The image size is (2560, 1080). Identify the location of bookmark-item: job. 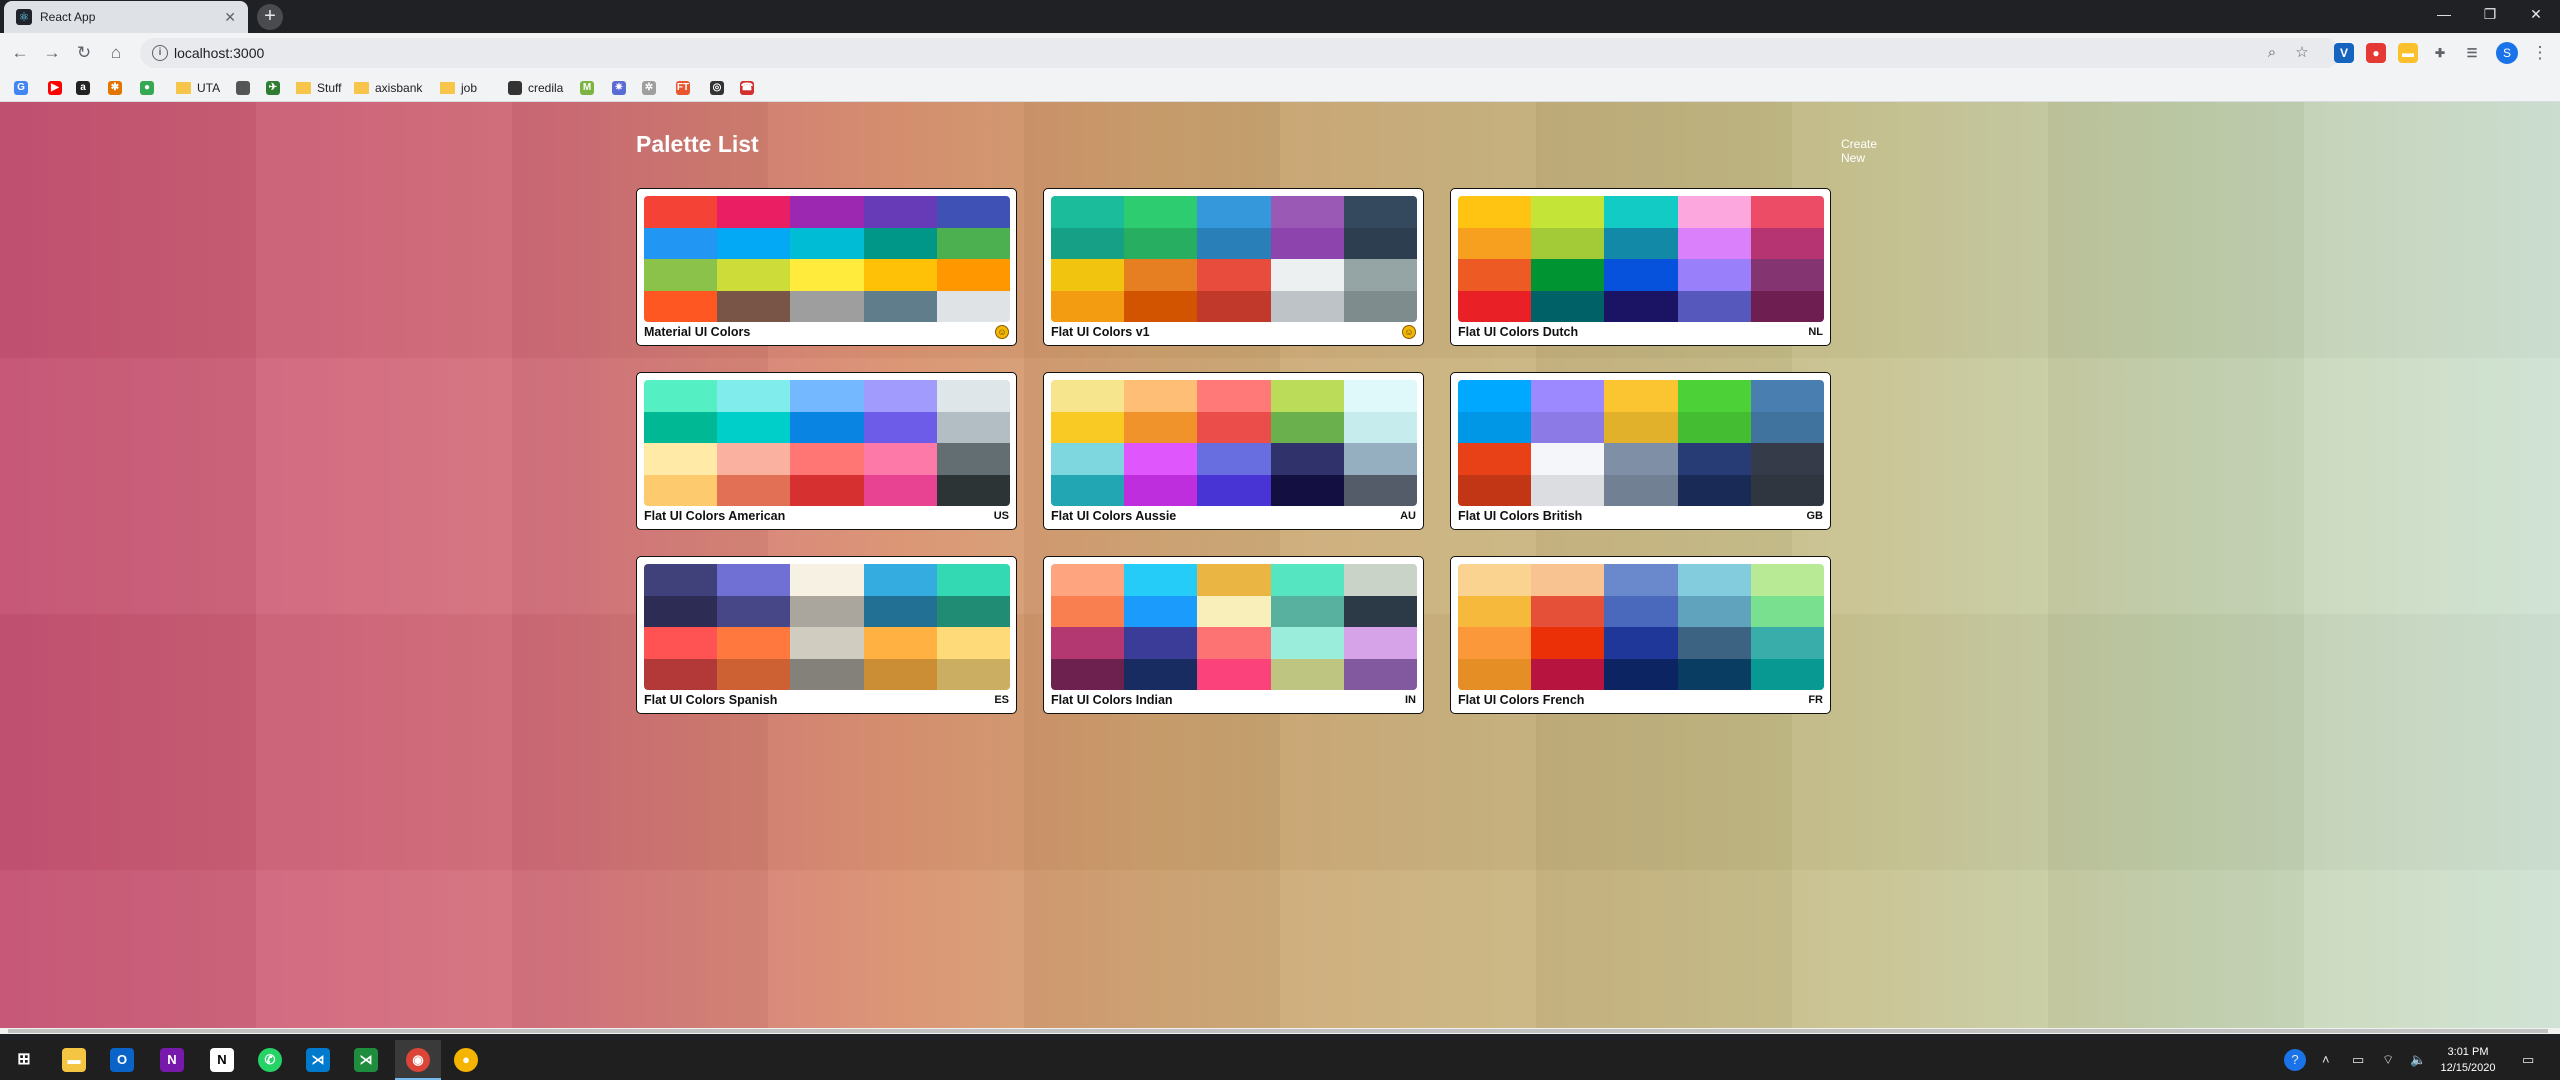
(458, 88).